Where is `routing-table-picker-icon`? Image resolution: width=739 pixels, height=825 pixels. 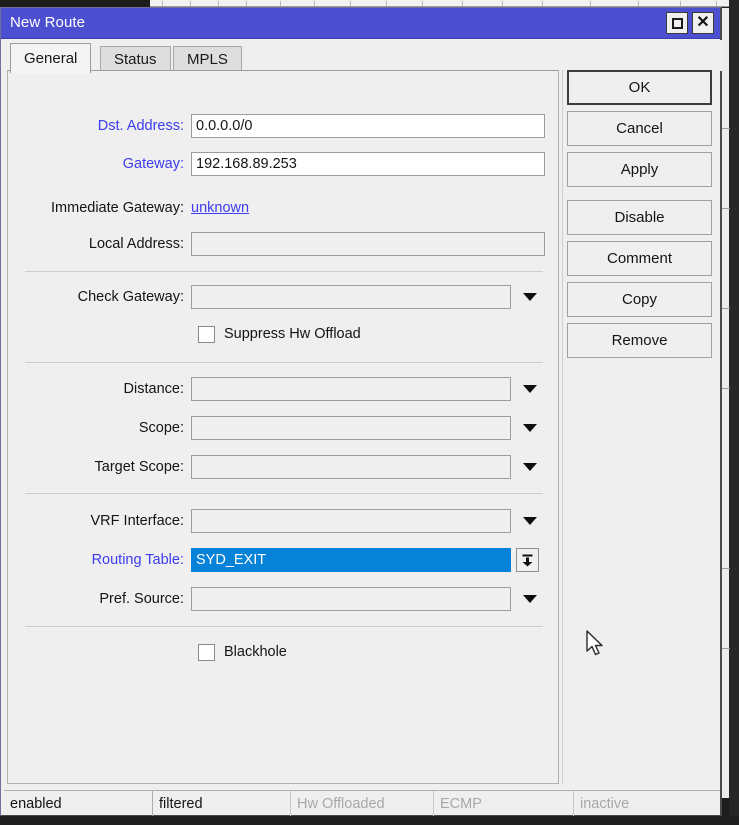
routing-table-picker-icon is located at coordinates (527, 560).